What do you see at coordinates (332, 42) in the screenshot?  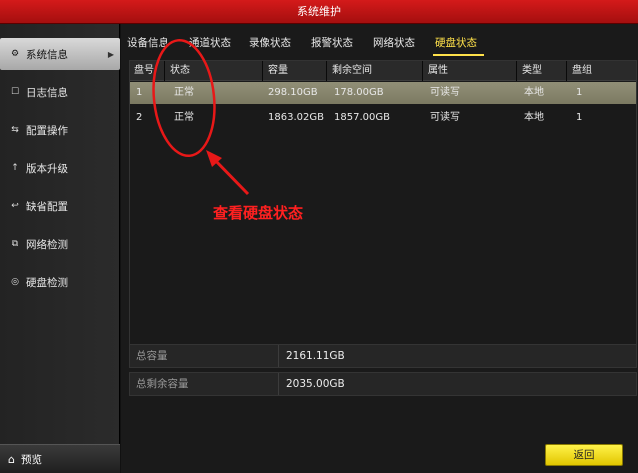 I see `tab-alarm-status: 报警状态` at bounding box center [332, 42].